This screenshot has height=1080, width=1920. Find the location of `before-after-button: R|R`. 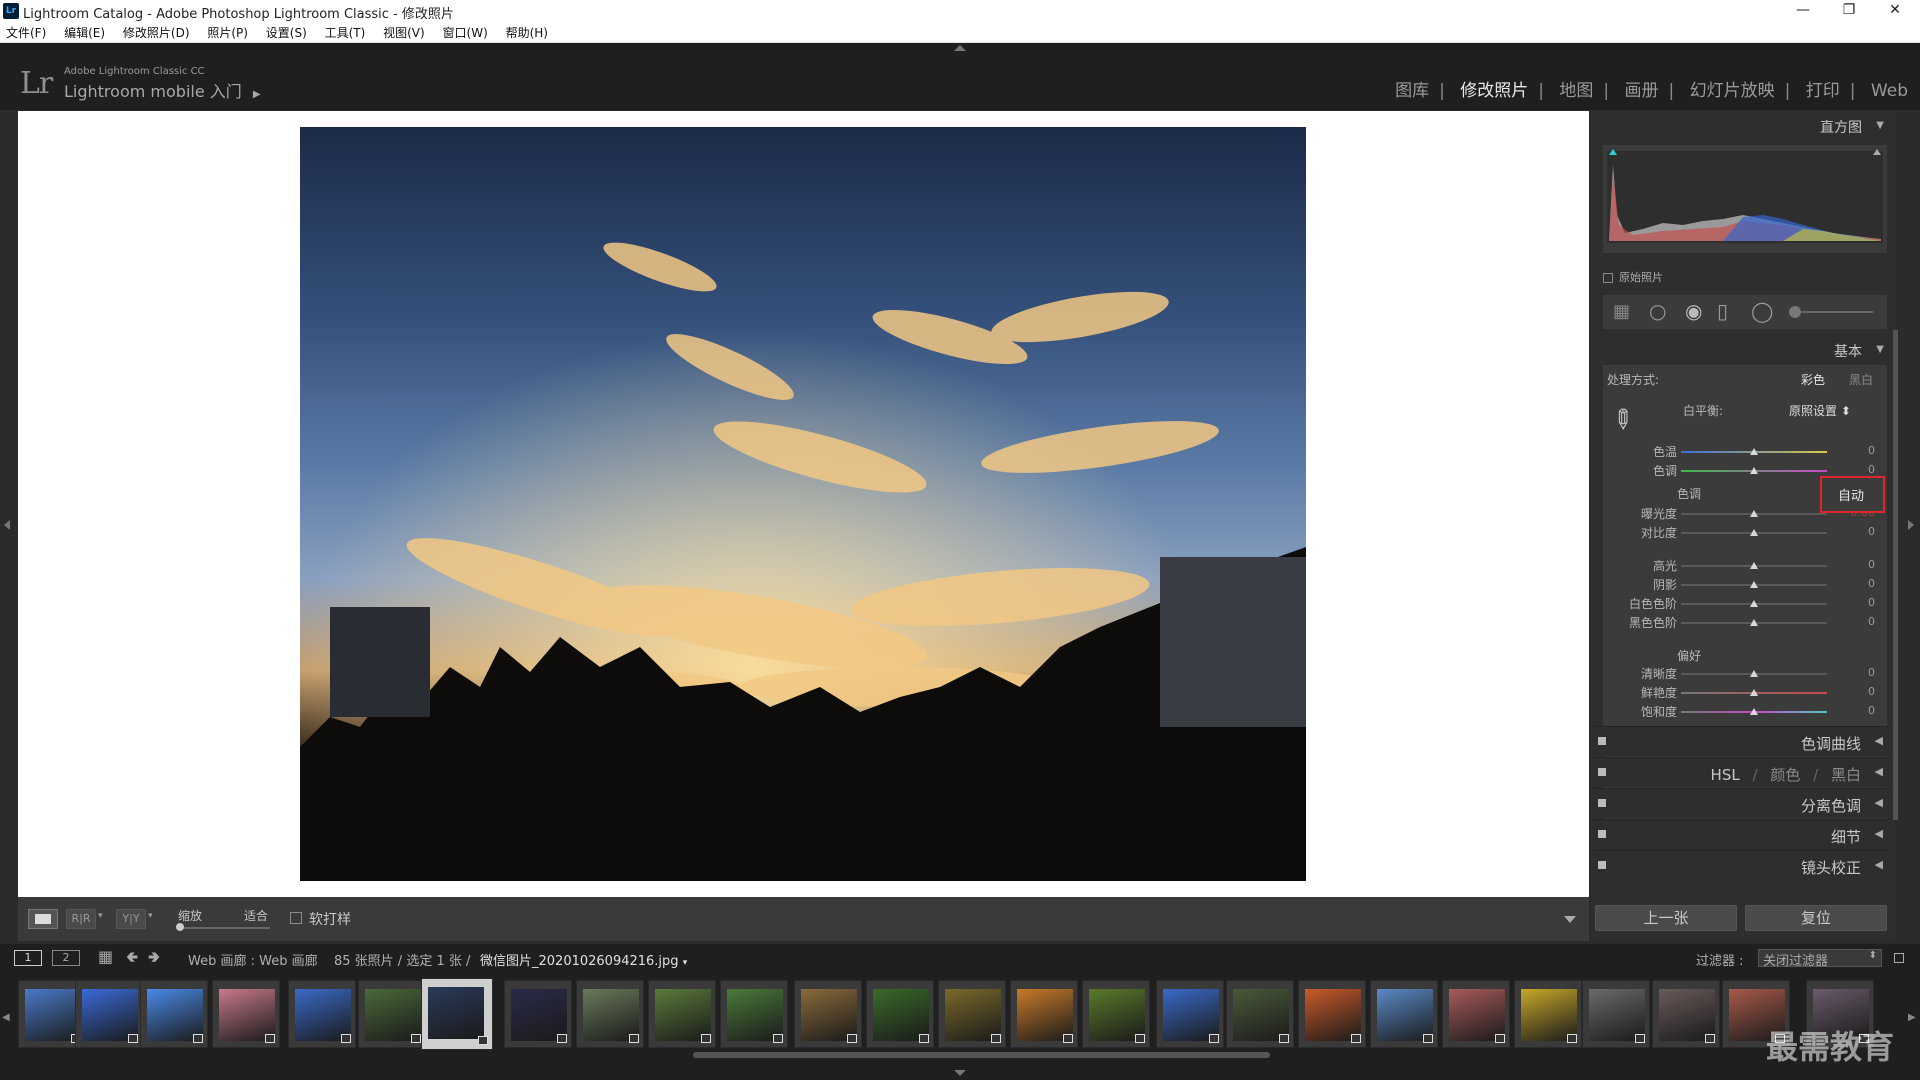

before-after-button: R|R is located at coordinates (81, 919).